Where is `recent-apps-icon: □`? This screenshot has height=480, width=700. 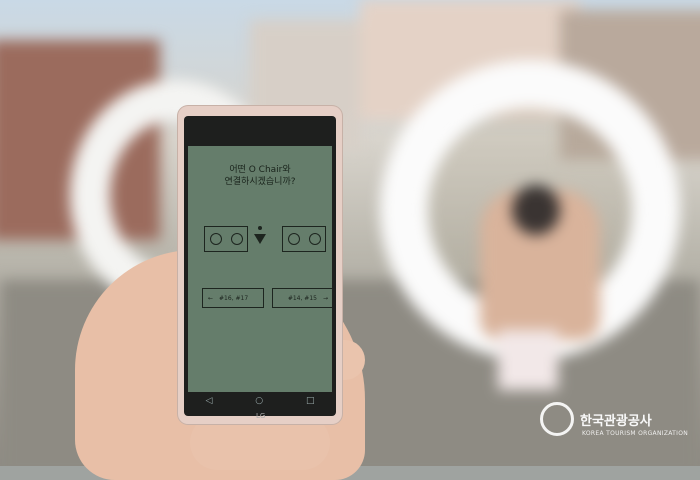
recent-apps-icon: □ is located at coordinates (310, 401).